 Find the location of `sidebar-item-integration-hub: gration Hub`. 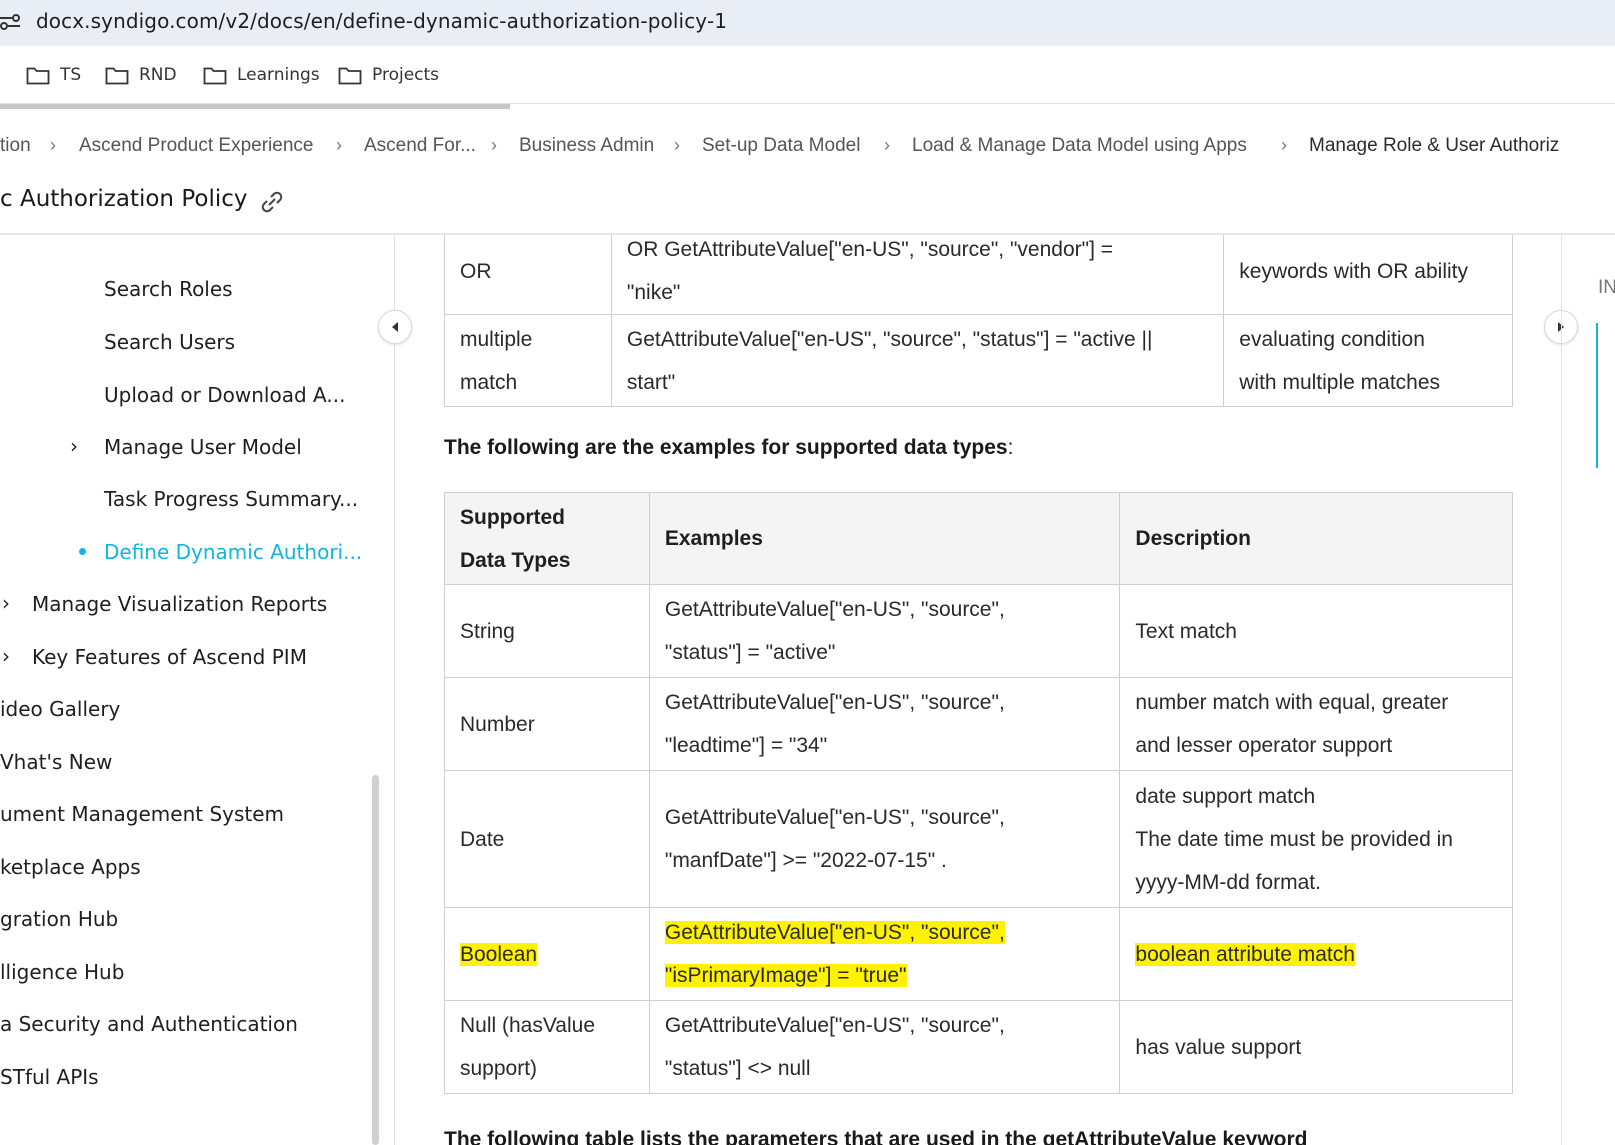

sidebar-item-integration-hub: gration Hub is located at coordinates (59, 919).